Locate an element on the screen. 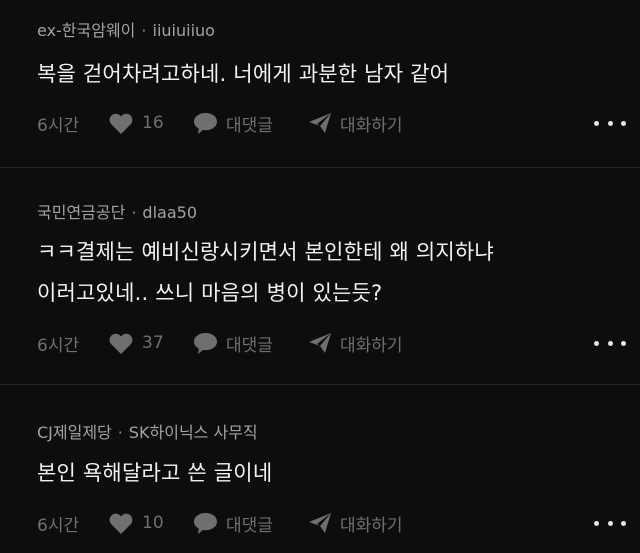 This screenshot has width=640, height=553. comment-text: 복을 걷어차려고하네. 너에게 과분한 남자 같어 is located at coordinates (243, 74).